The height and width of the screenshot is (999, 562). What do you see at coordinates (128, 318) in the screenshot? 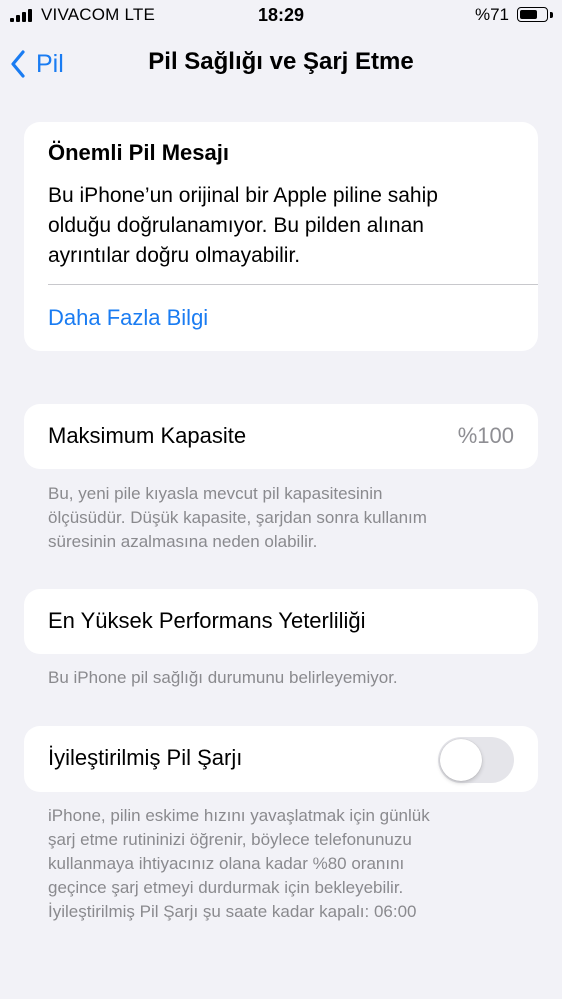
I see `more-info-link: Daha Fazla Bilgi` at bounding box center [128, 318].